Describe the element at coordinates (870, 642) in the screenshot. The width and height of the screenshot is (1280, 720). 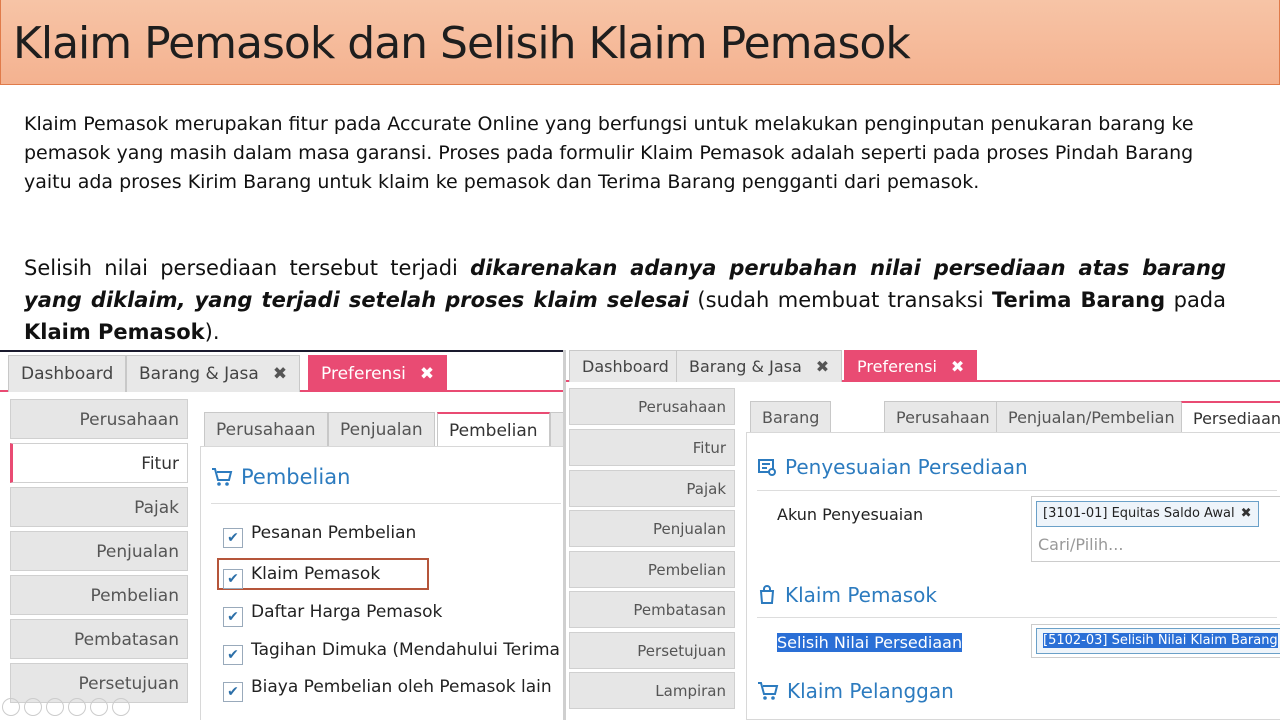
I see `selisih-nilai-label: Selisih Nilai Persediaan` at that location.